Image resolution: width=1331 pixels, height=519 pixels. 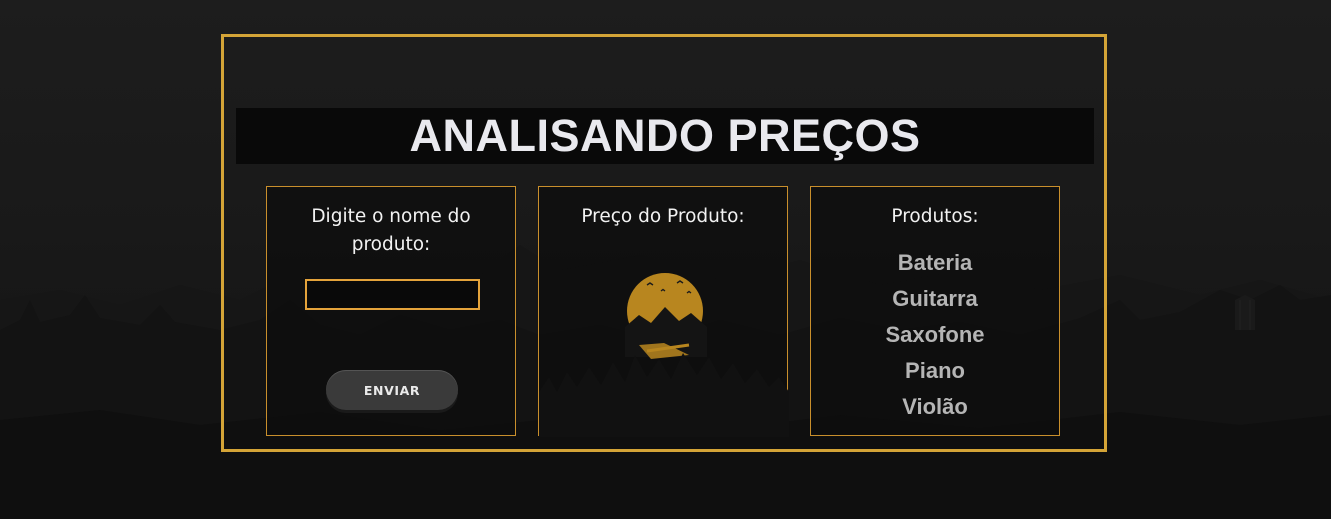 I want to click on products-heading: Produtos:, so click(x=935, y=216).